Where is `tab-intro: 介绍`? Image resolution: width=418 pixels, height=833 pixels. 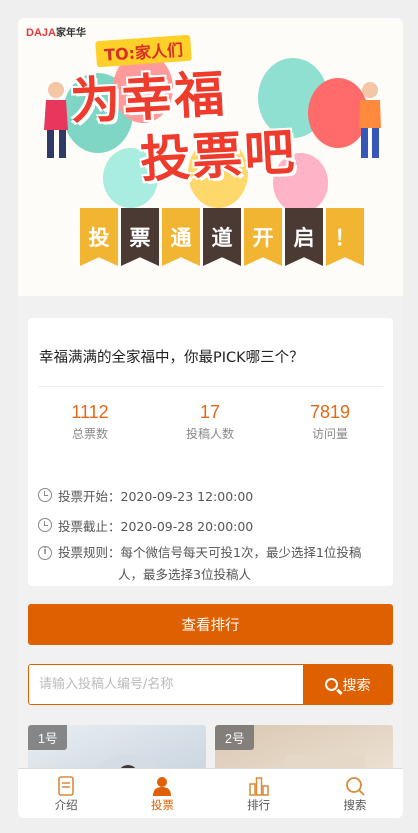 tab-intro: 介绍 is located at coordinates (66, 793).